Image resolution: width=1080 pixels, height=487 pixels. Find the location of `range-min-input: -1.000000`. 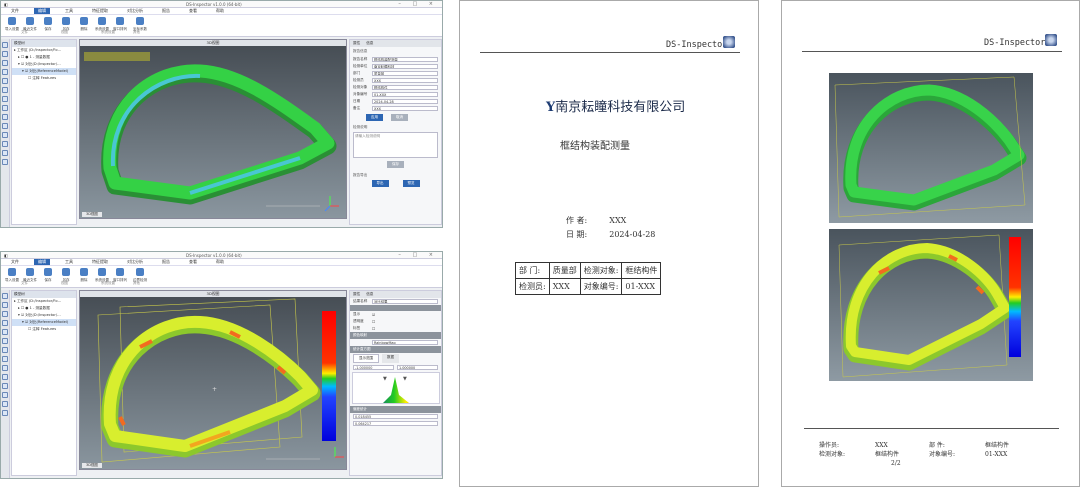

range-min-input: -1.000000 is located at coordinates (373, 367).